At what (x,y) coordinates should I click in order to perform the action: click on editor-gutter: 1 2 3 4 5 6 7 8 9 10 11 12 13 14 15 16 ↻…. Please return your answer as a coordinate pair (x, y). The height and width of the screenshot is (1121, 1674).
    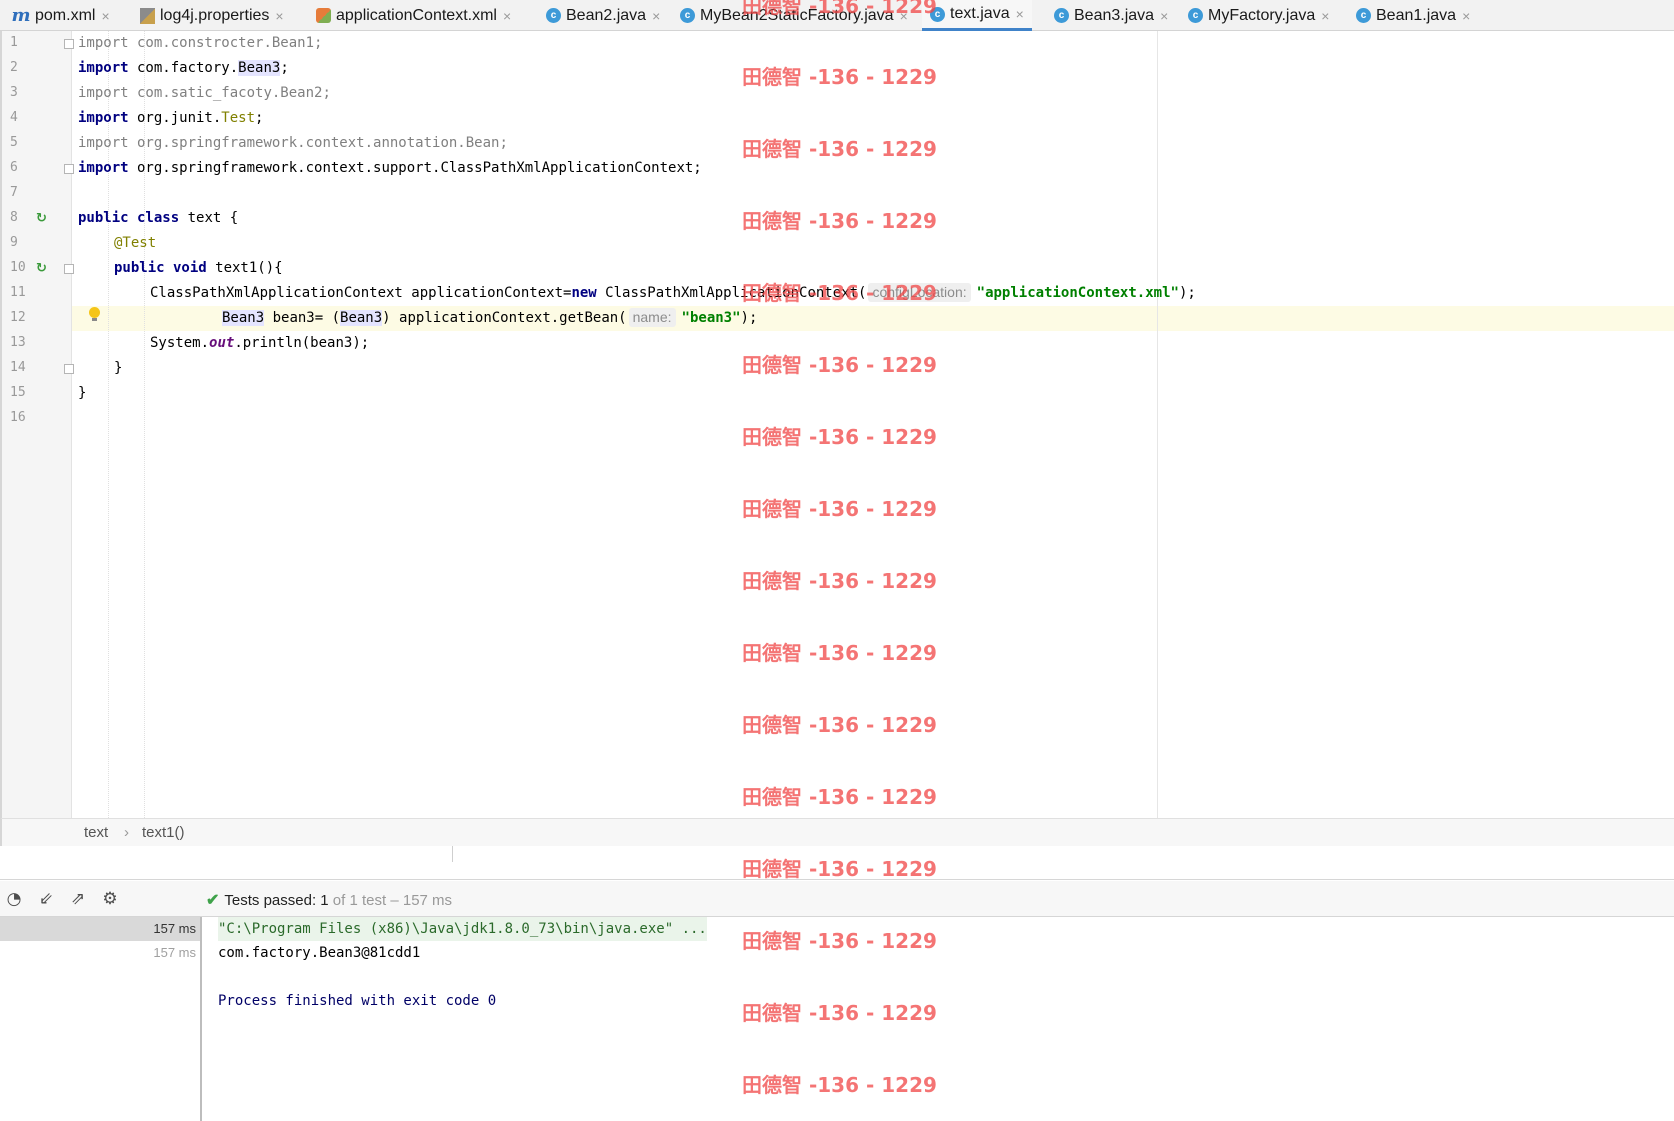
    Looking at the image, I should click on (37, 424).